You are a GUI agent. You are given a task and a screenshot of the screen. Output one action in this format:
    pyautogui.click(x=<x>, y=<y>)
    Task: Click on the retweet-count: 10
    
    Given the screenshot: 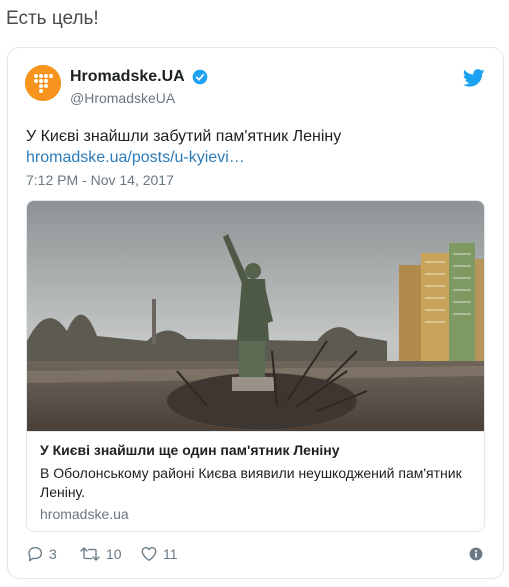 What is the action you would take?
    pyautogui.click(x=114, y=554)
    